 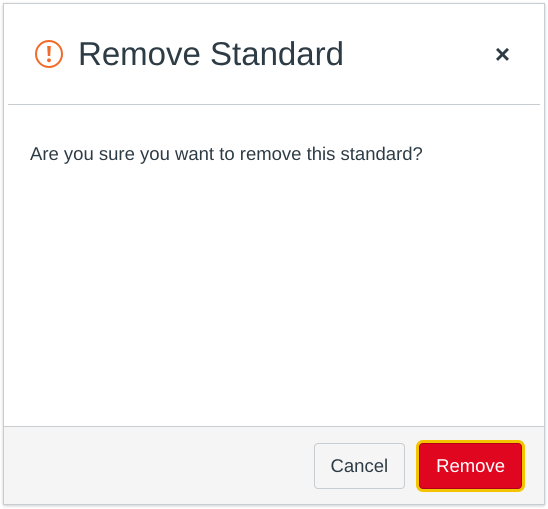 I want to click on close-button: ×, so click(x=502, y=54).